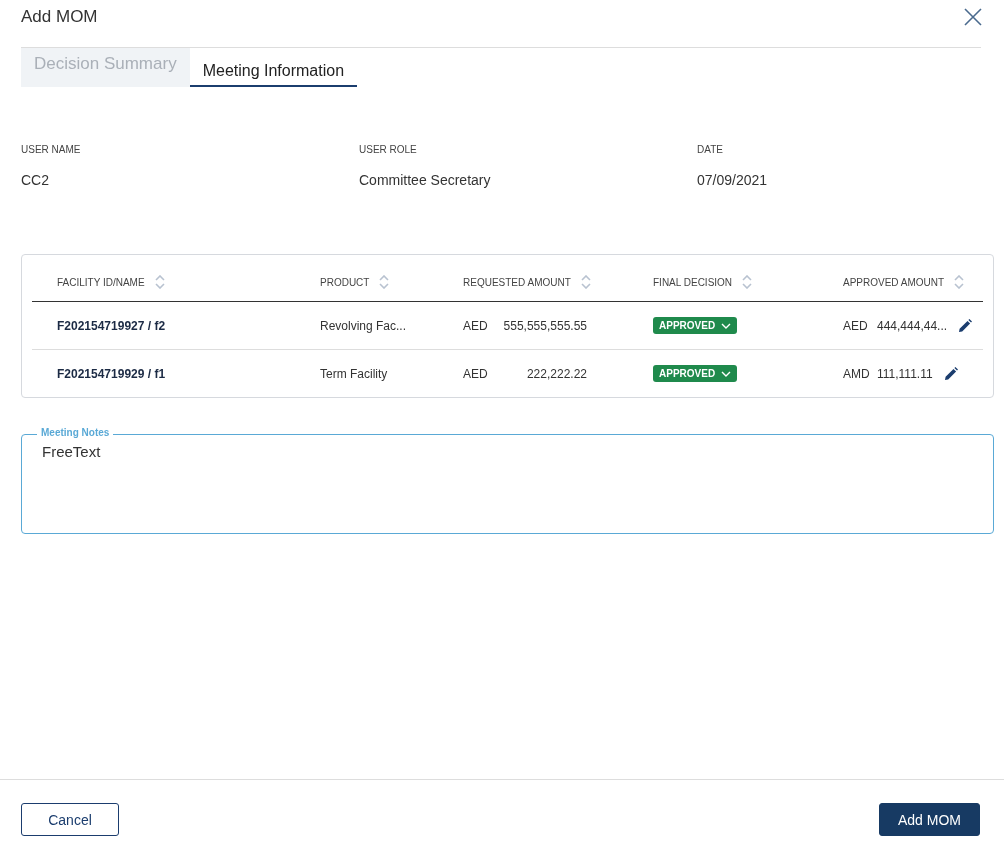 The height and width of the screenshot is (848, 1004). Describe the element at coordinates (354, 373) in the screenshot. I see `product-name: Term Facility` at that location.